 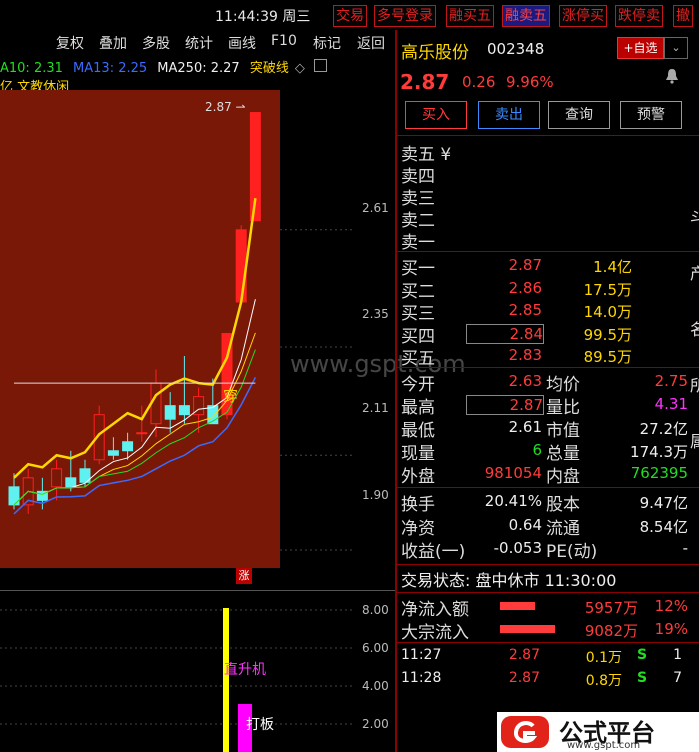 What do you see at coordinates (375, 610) in the screenshot?
I see `indicator-axis-label: 8.00` at bounding box center [375, 610].